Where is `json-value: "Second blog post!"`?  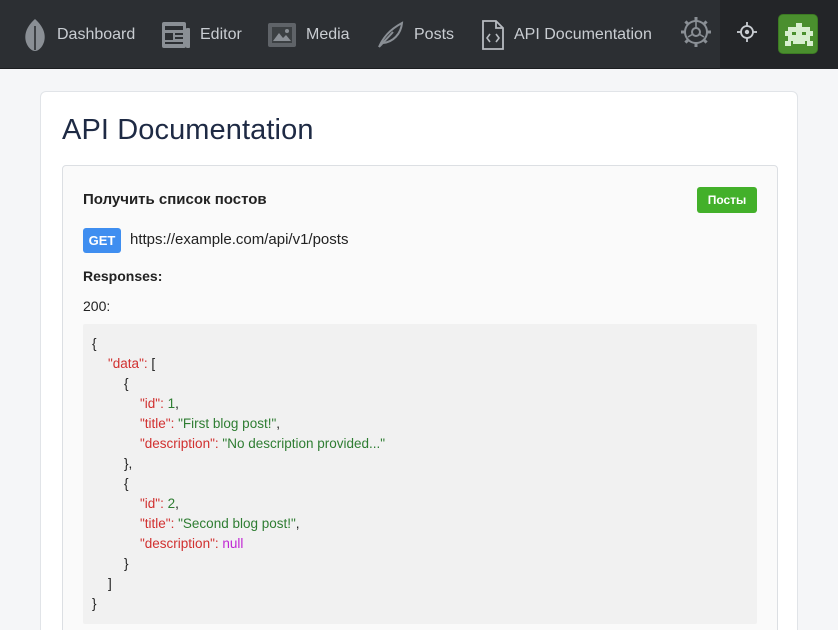 json-value: "Second blog post!" is located at coordinates (237, 523).